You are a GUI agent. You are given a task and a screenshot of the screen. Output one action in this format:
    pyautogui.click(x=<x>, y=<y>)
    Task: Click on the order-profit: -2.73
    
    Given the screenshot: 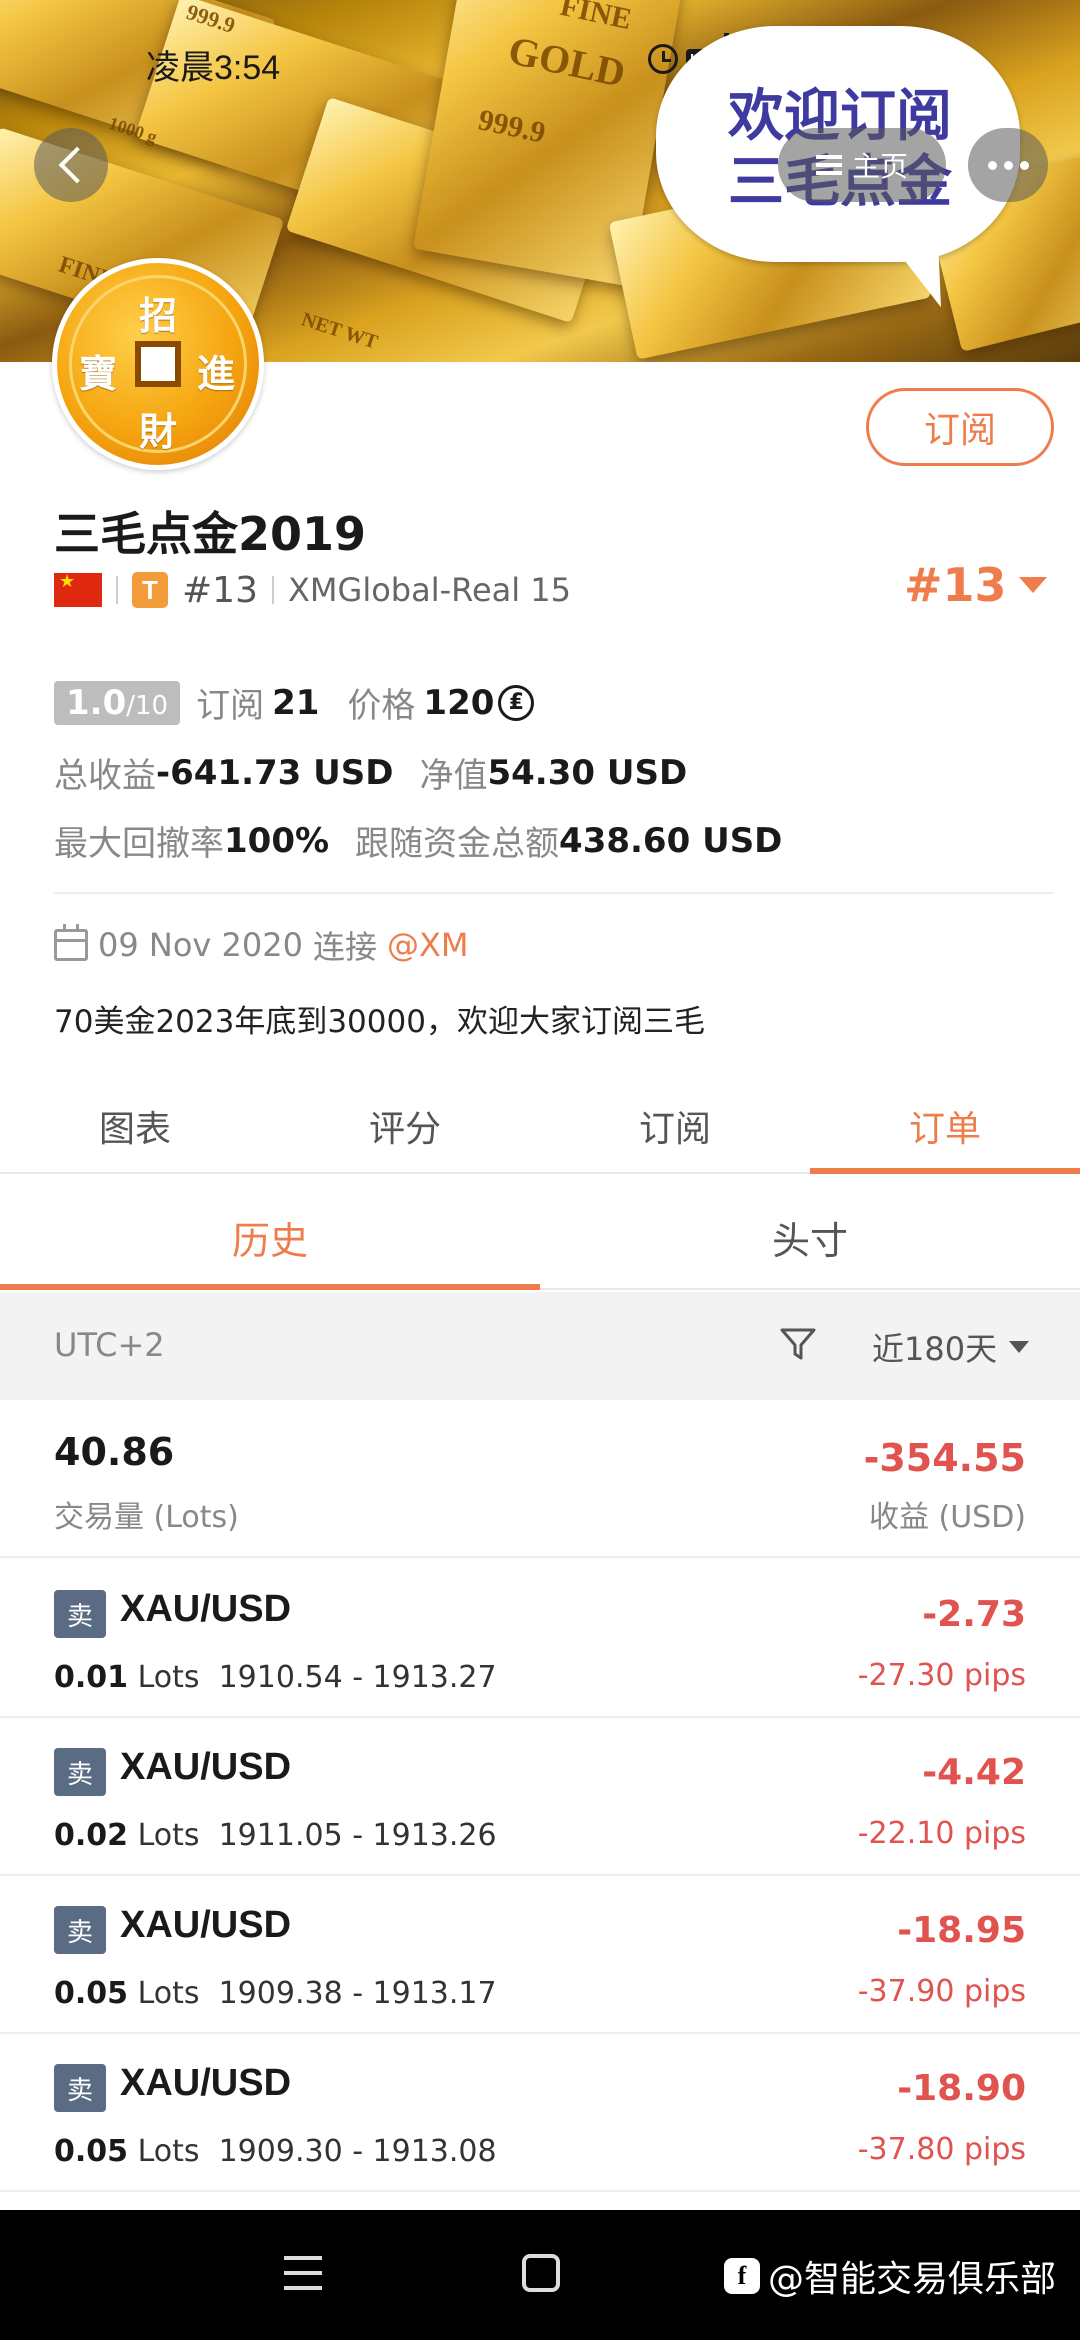 What is the action you would take?
    pyautogui.click(x=974, y=1614)
    